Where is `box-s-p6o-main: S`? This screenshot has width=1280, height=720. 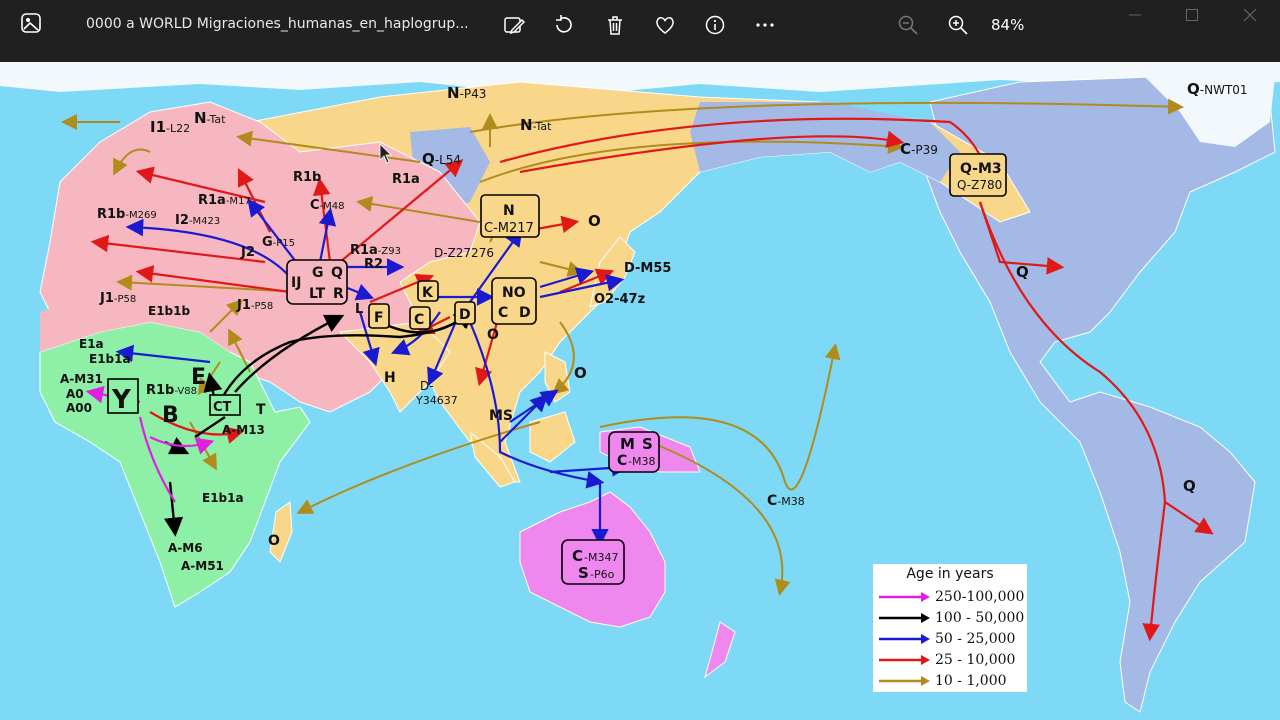
box-s-p6o-main: S is located at coordinates (583, 573).